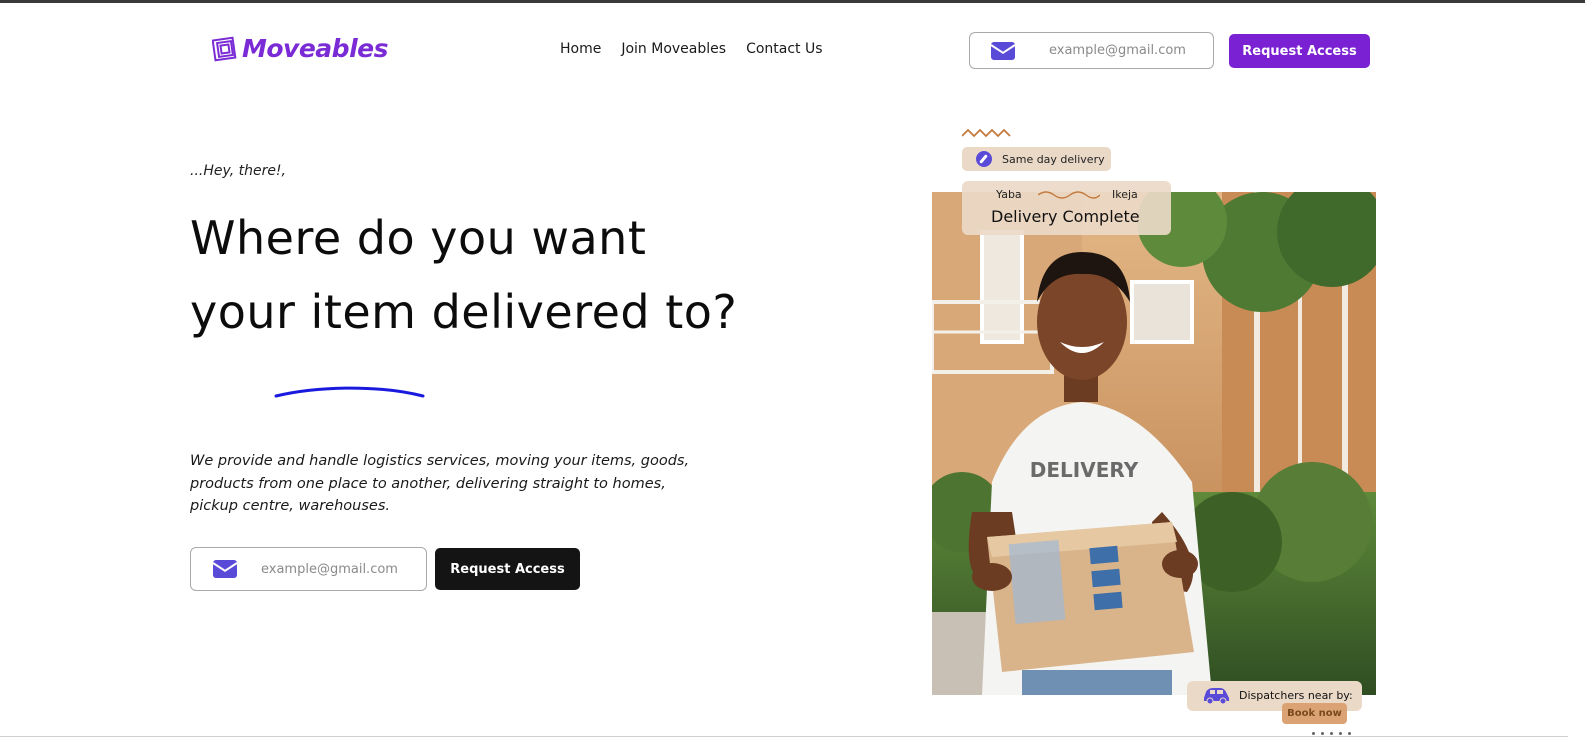 This screenshot has height=746, width=1585. Describe the element at coordinates (224, 49) in the screenshot. I see `stacked-squares-icon` at that location.